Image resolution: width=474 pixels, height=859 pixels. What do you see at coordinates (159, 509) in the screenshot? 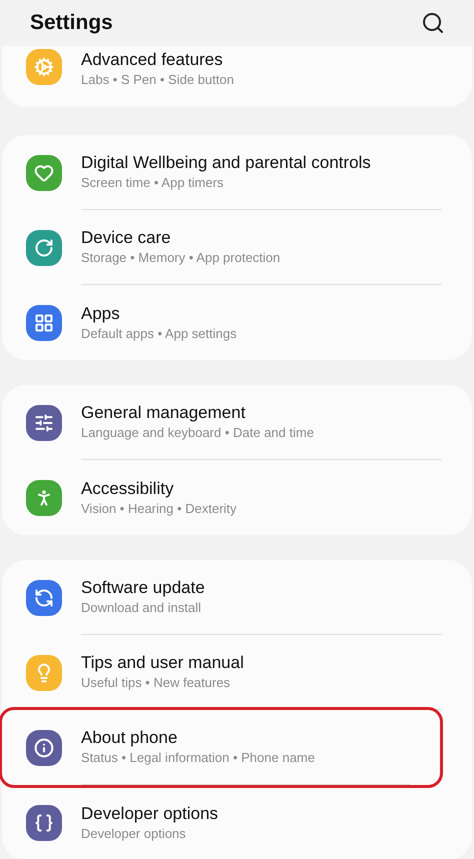
I see `item-subtitle: Vision • Hearing • Dexterity` at bounding box center [159, 509].